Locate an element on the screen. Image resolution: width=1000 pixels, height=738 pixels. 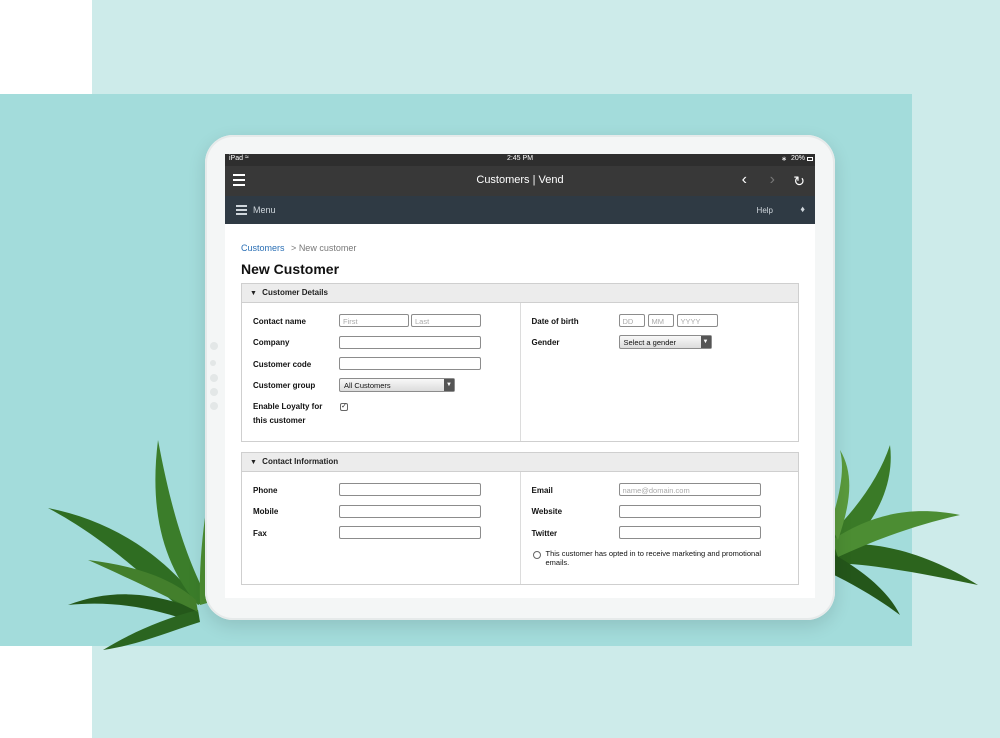
page-title: New Customer is located at coordinates (290, 269).